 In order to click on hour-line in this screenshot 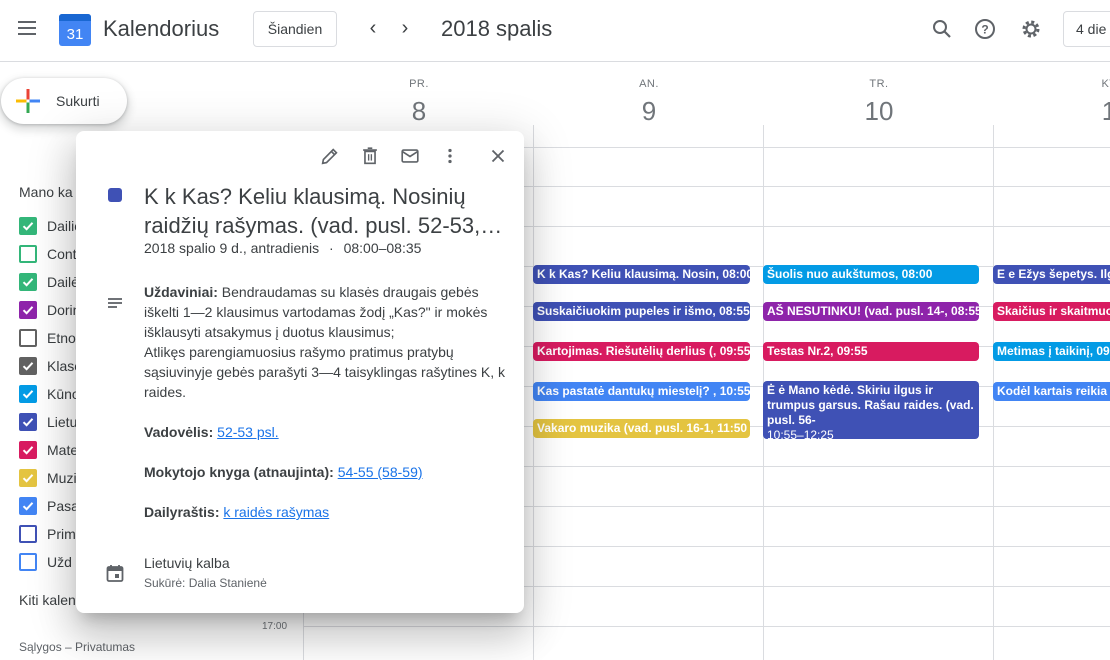, I will do `click(706, 626)`.